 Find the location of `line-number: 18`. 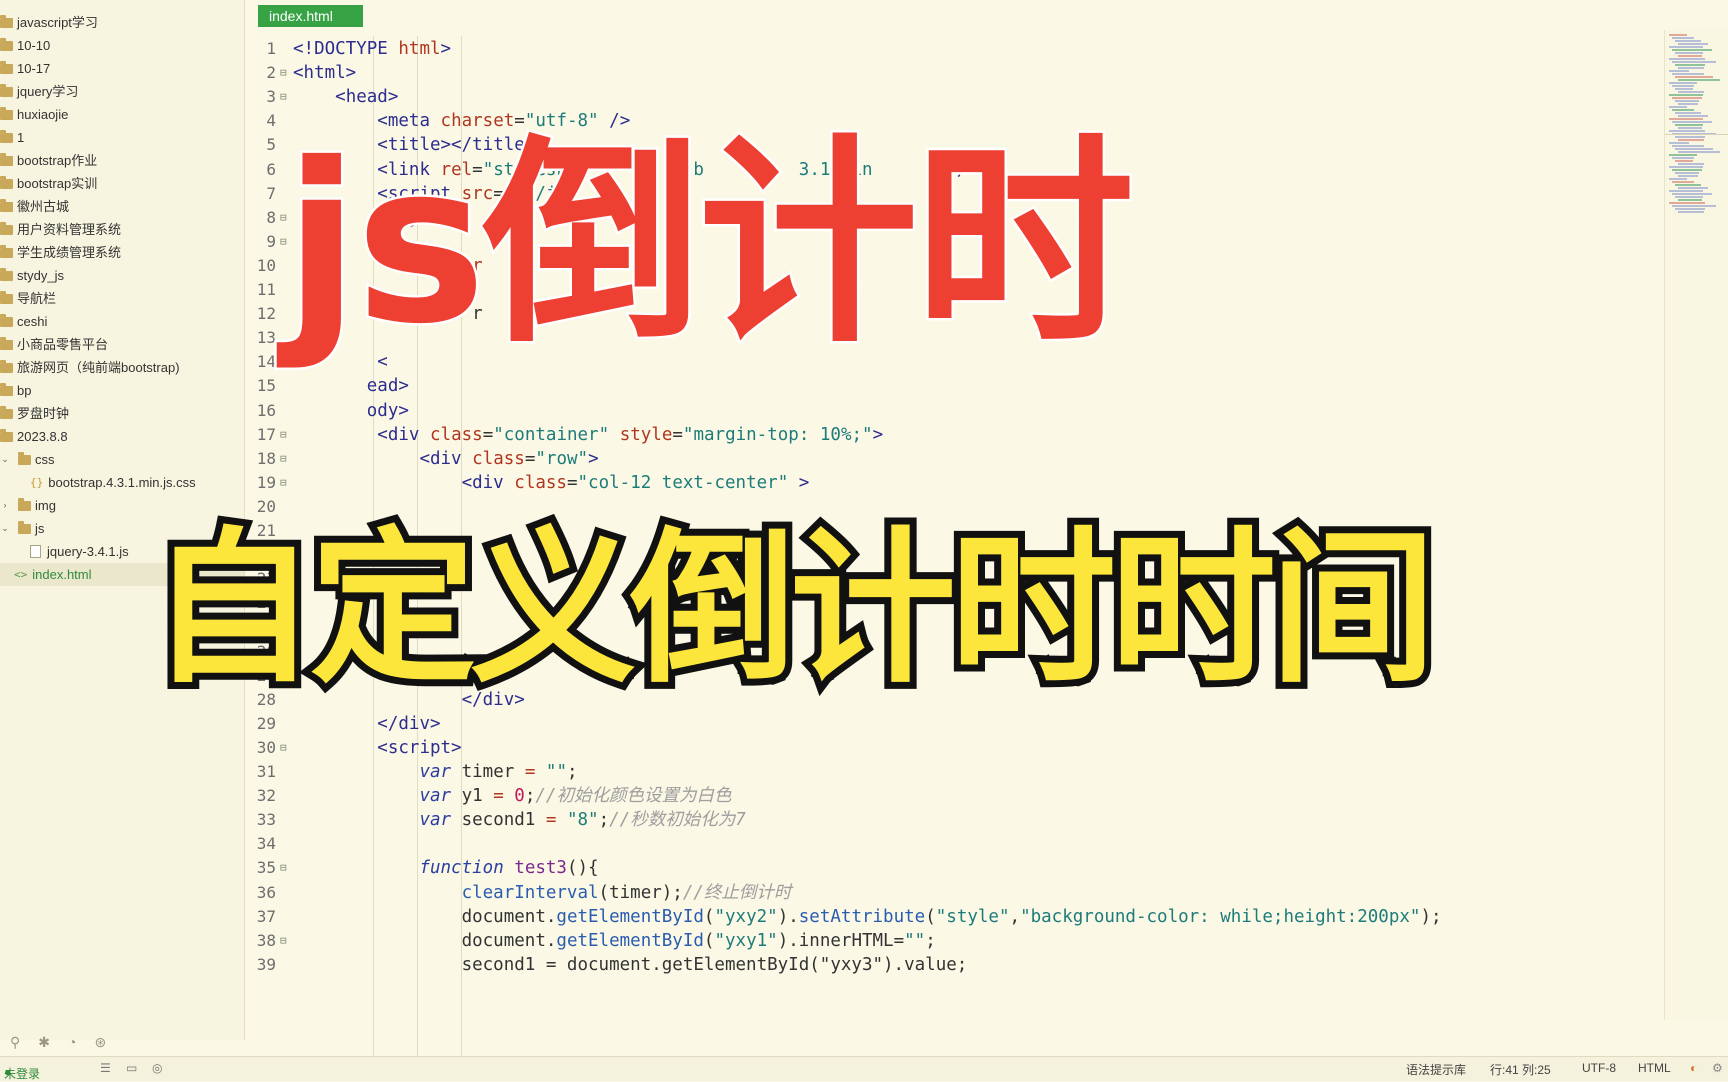

line-number: 18 is located at coordinates (266, 458).